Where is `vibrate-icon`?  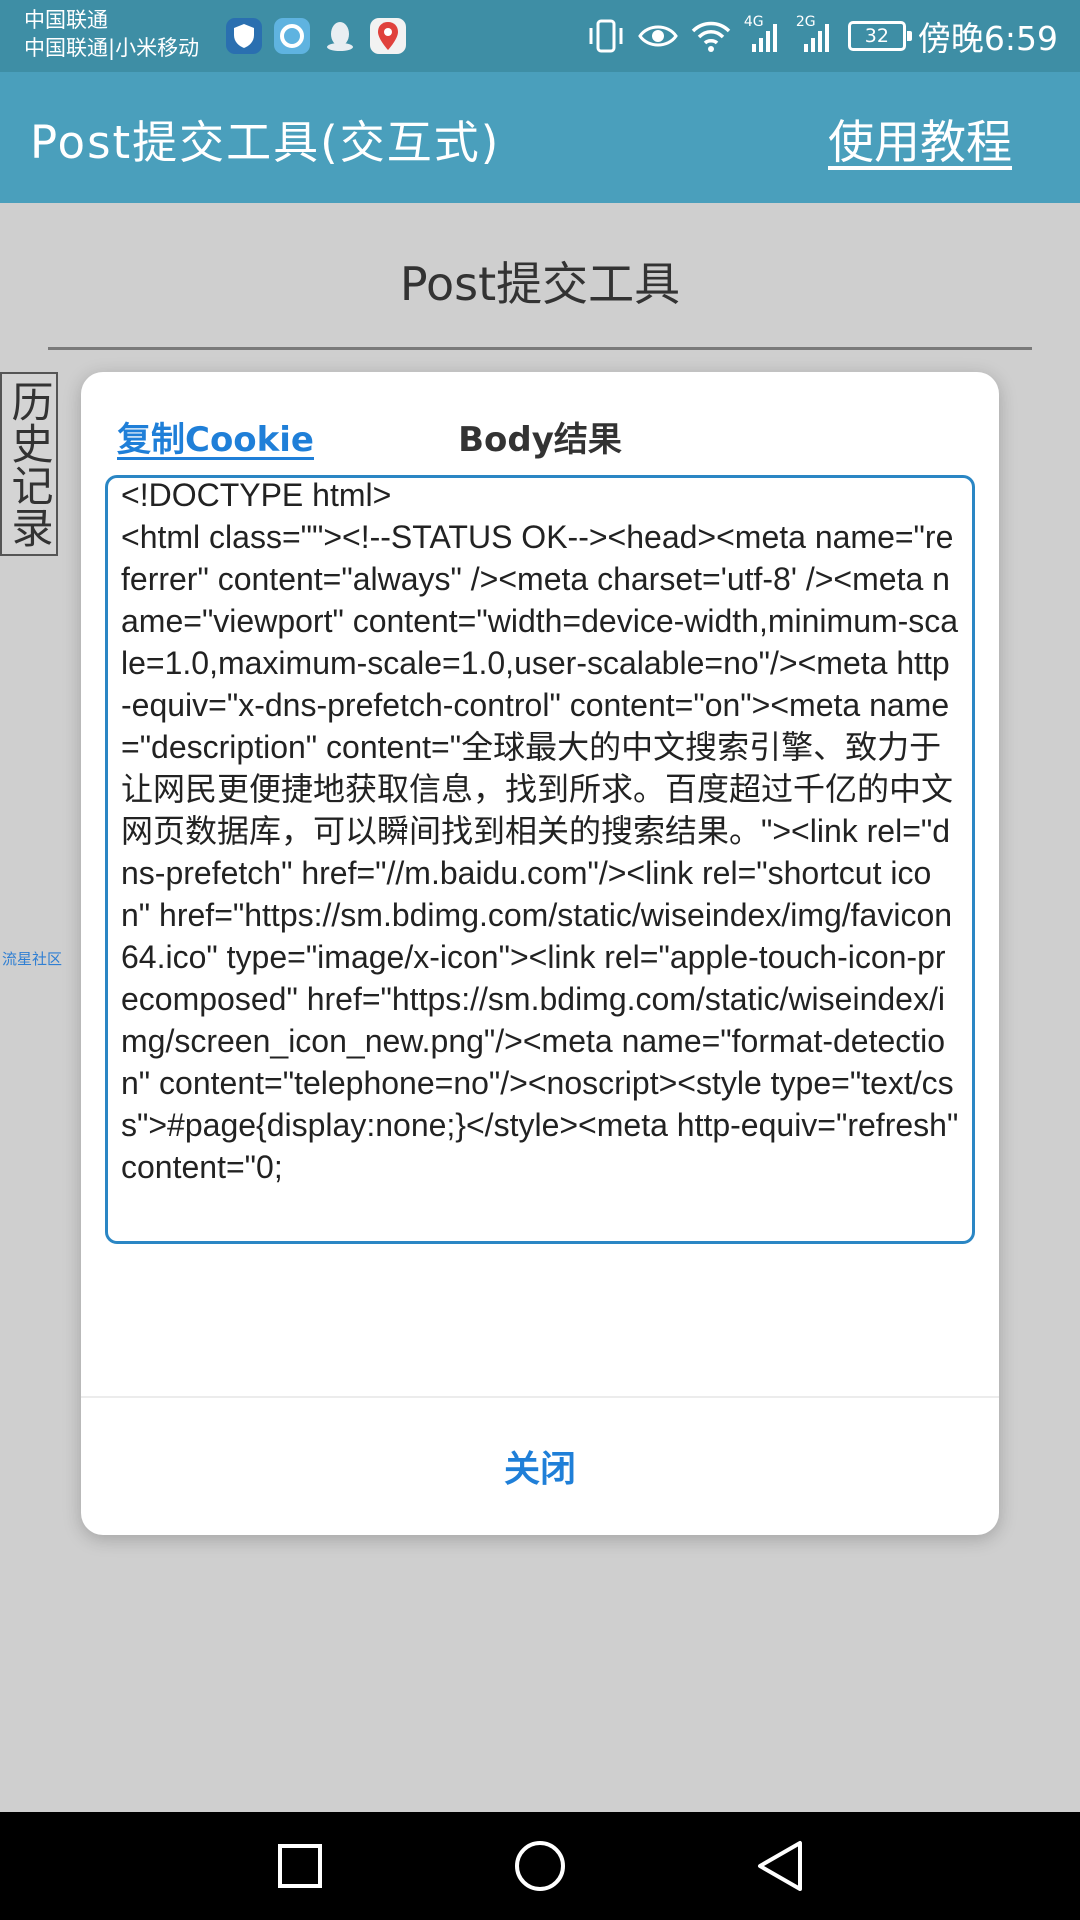 vibrate-icon is located at coordinates (606, 36).